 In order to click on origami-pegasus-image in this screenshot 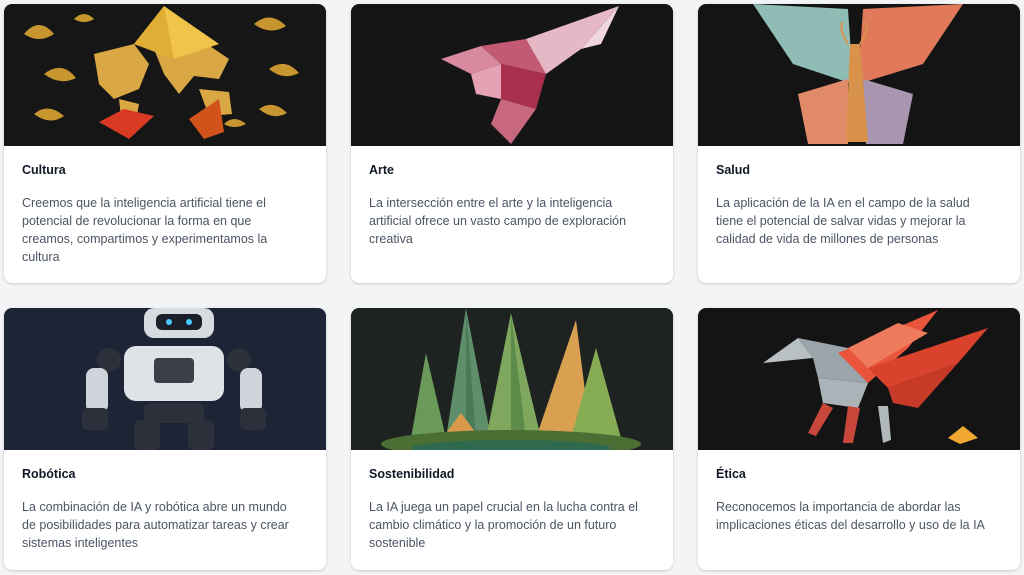, I will do `click(859, 379)`.